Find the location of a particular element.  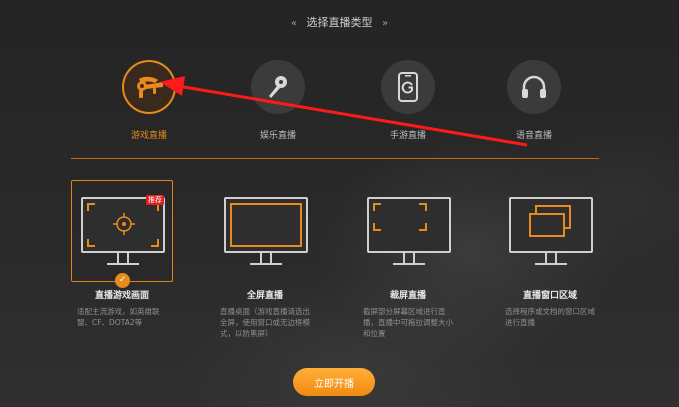

type-mobile-label: 手游直播 is located at coordinates (407, 136).